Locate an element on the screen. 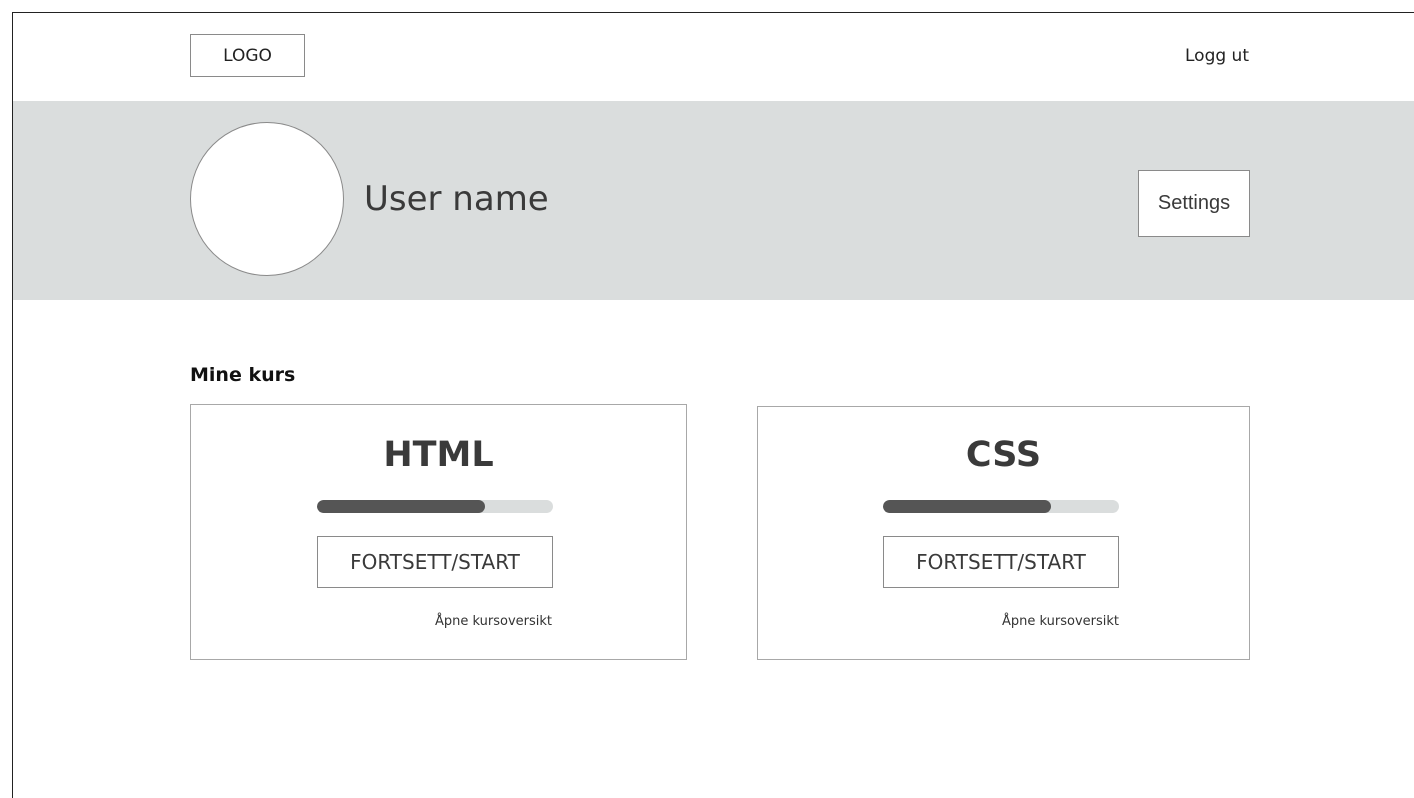 The width and height of the screenshot is (1414, 798). logout-link: Logg ut is located at coordinates (1217, 56).